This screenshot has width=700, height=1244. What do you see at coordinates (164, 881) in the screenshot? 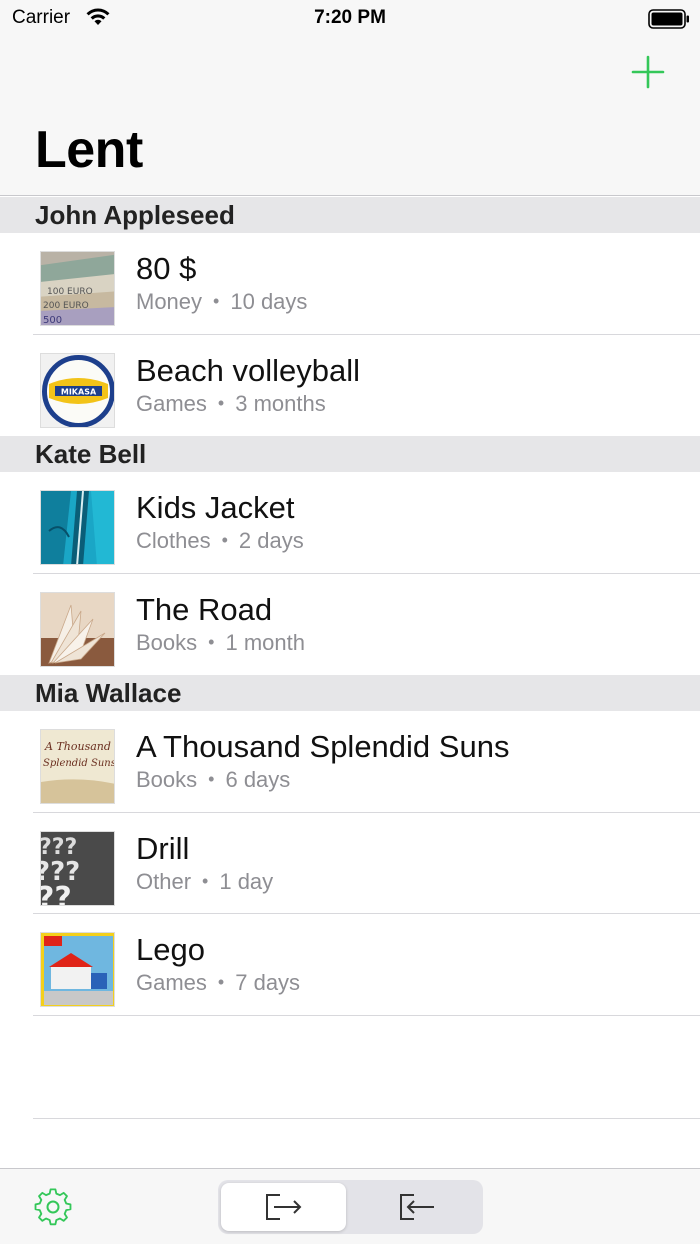
I see `item-category: Other` at bounding box center [164, 881].